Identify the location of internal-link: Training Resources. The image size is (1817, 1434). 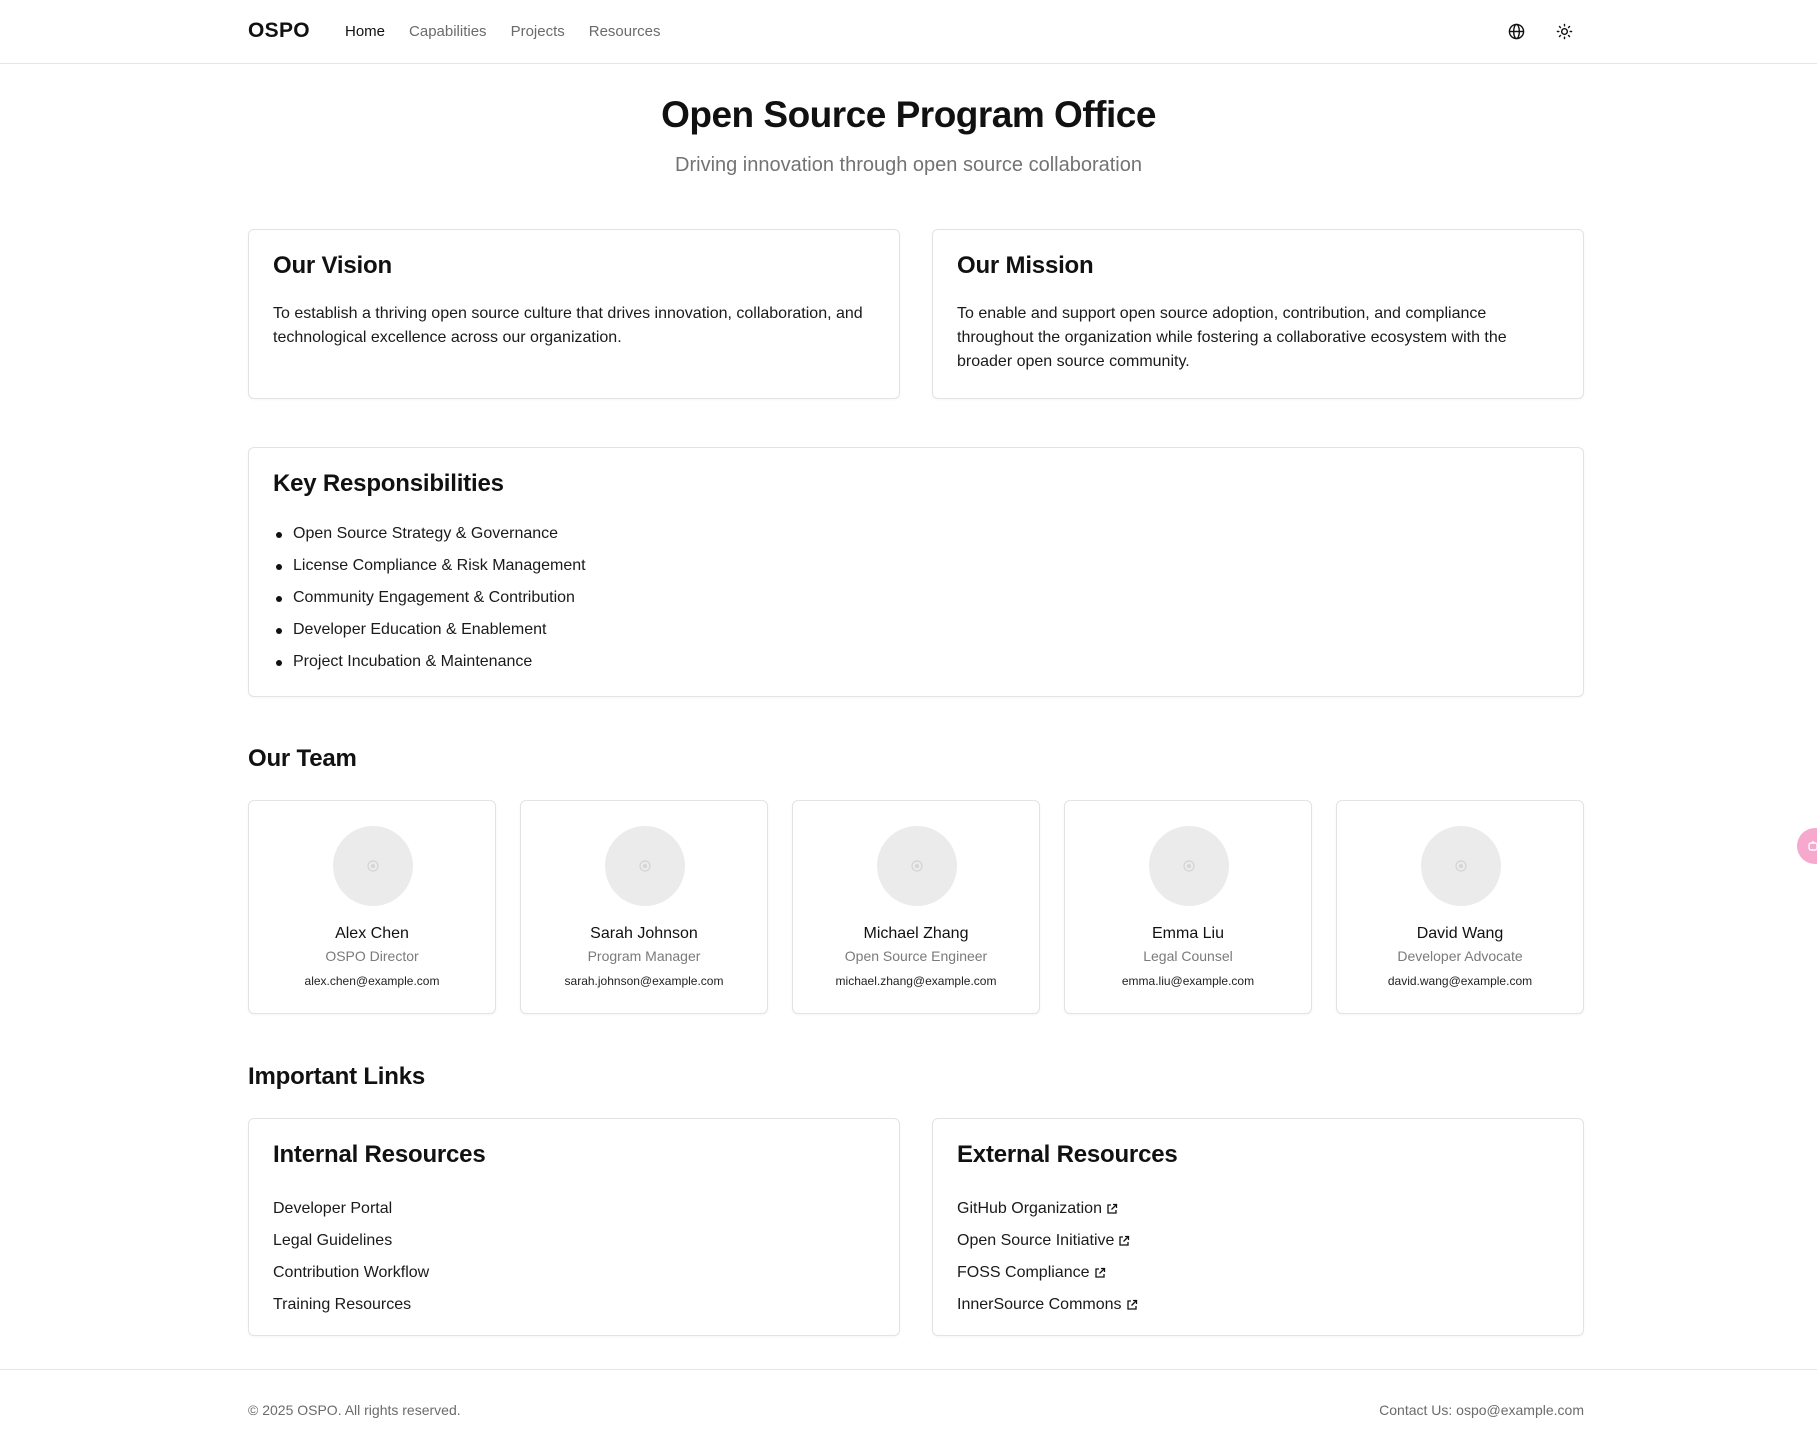
(342, 1305).